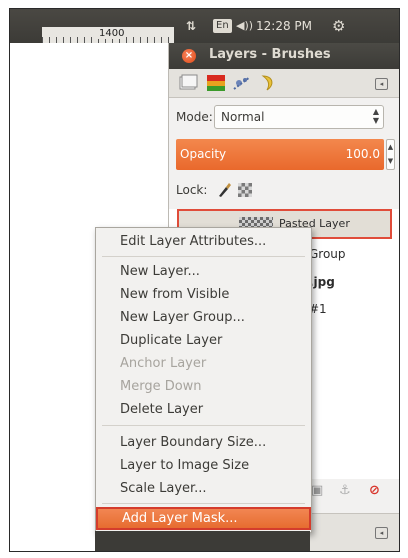 The image size is (408, 558). I want to click on menu-overflow-area, so click(202, 541).